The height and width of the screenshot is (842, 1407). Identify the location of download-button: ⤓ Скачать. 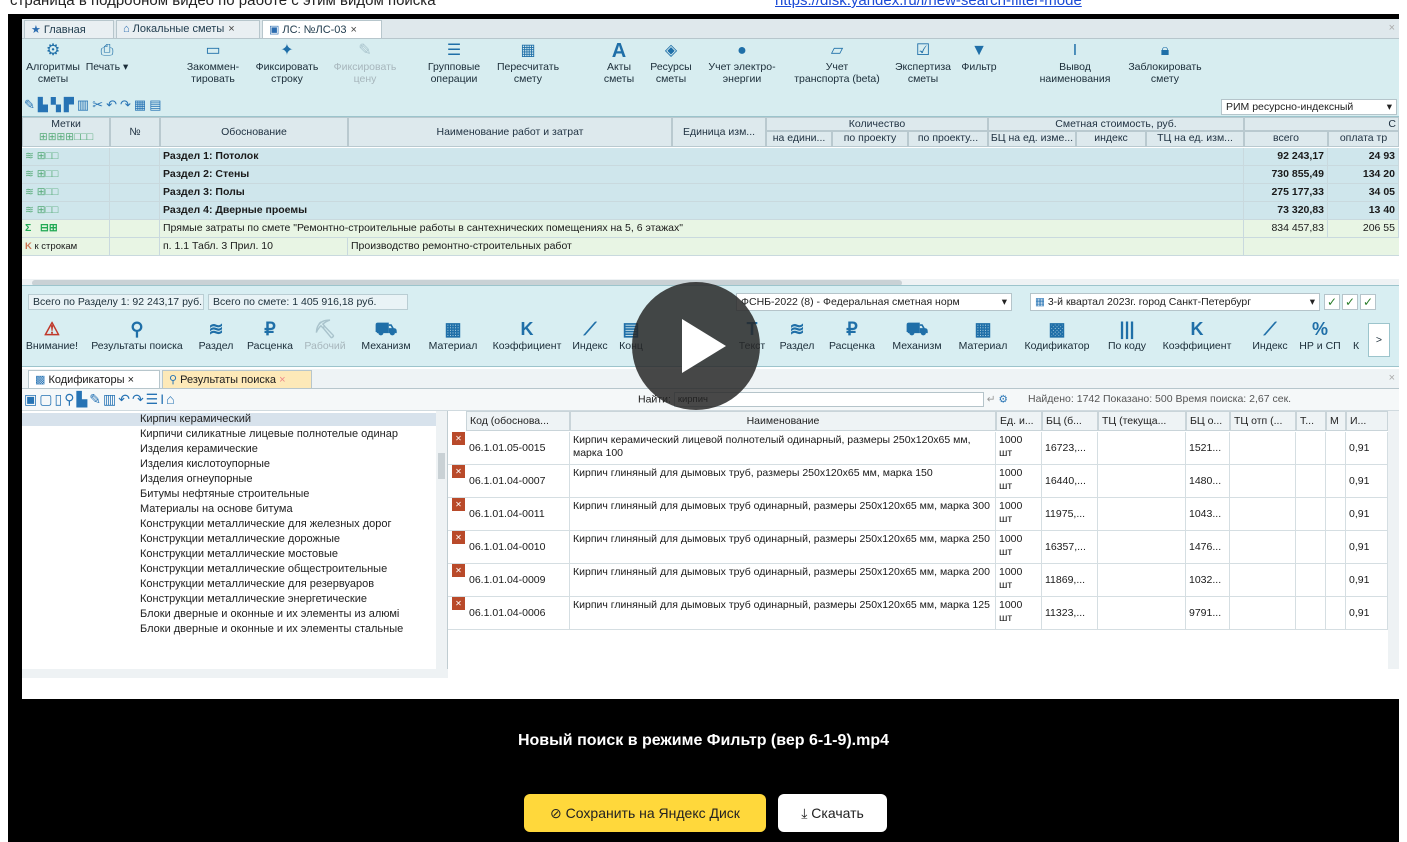
(832, 813).